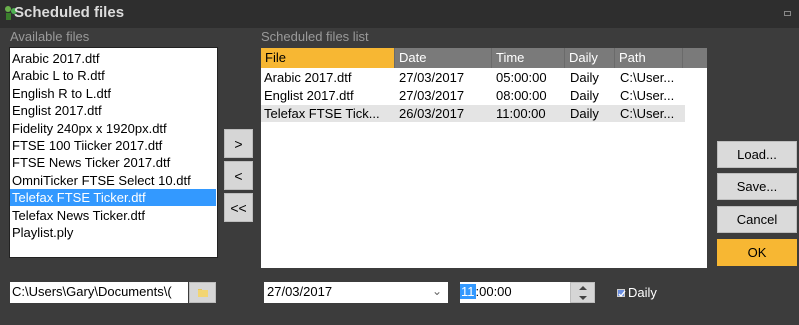 The image size is (799, 325). What do you see at coordinates (521, 113) in the screenshot?
I see `table-cell: 11:00:00` at bounding box center [521, 113].